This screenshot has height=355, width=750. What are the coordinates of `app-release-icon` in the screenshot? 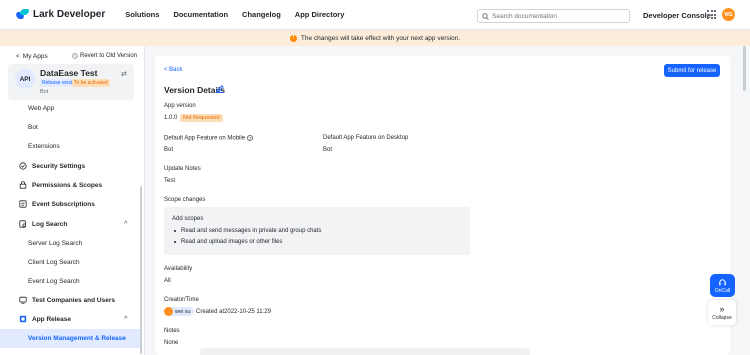 It's located at (23, 319).